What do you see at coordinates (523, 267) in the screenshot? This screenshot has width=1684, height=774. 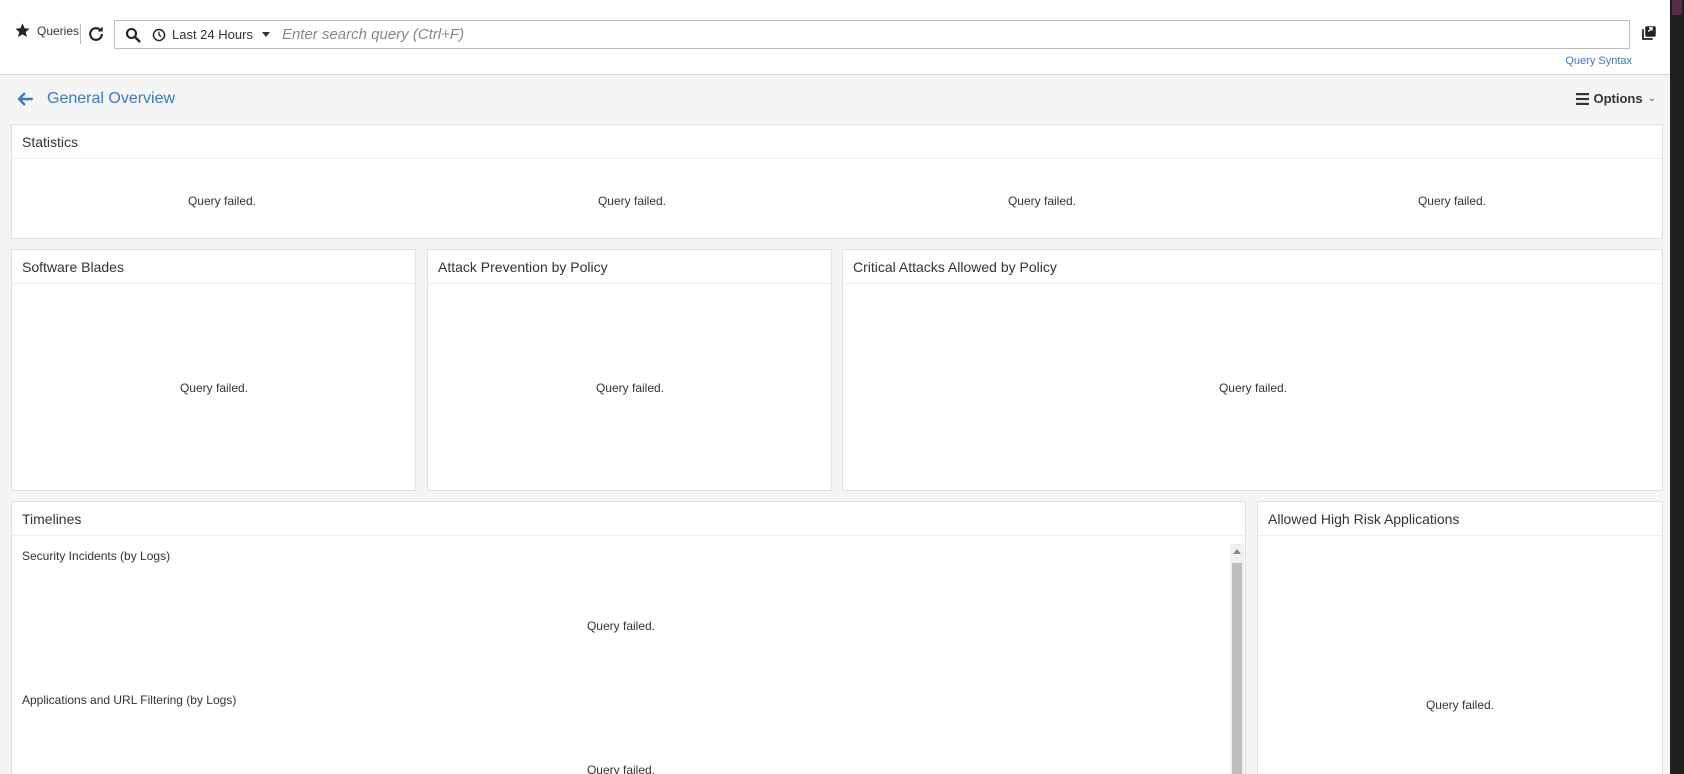 I see `attack-prevention-title: Attack Prevention by Policy` at bounding box center [523, 267].